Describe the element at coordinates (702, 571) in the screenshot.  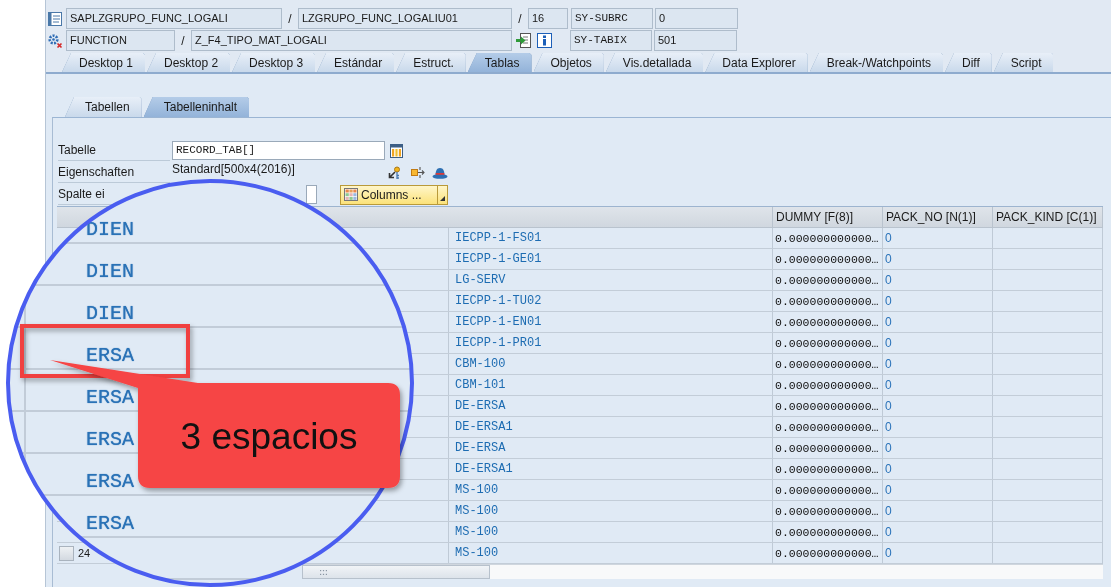
I see `scrollbar-track` at that location.